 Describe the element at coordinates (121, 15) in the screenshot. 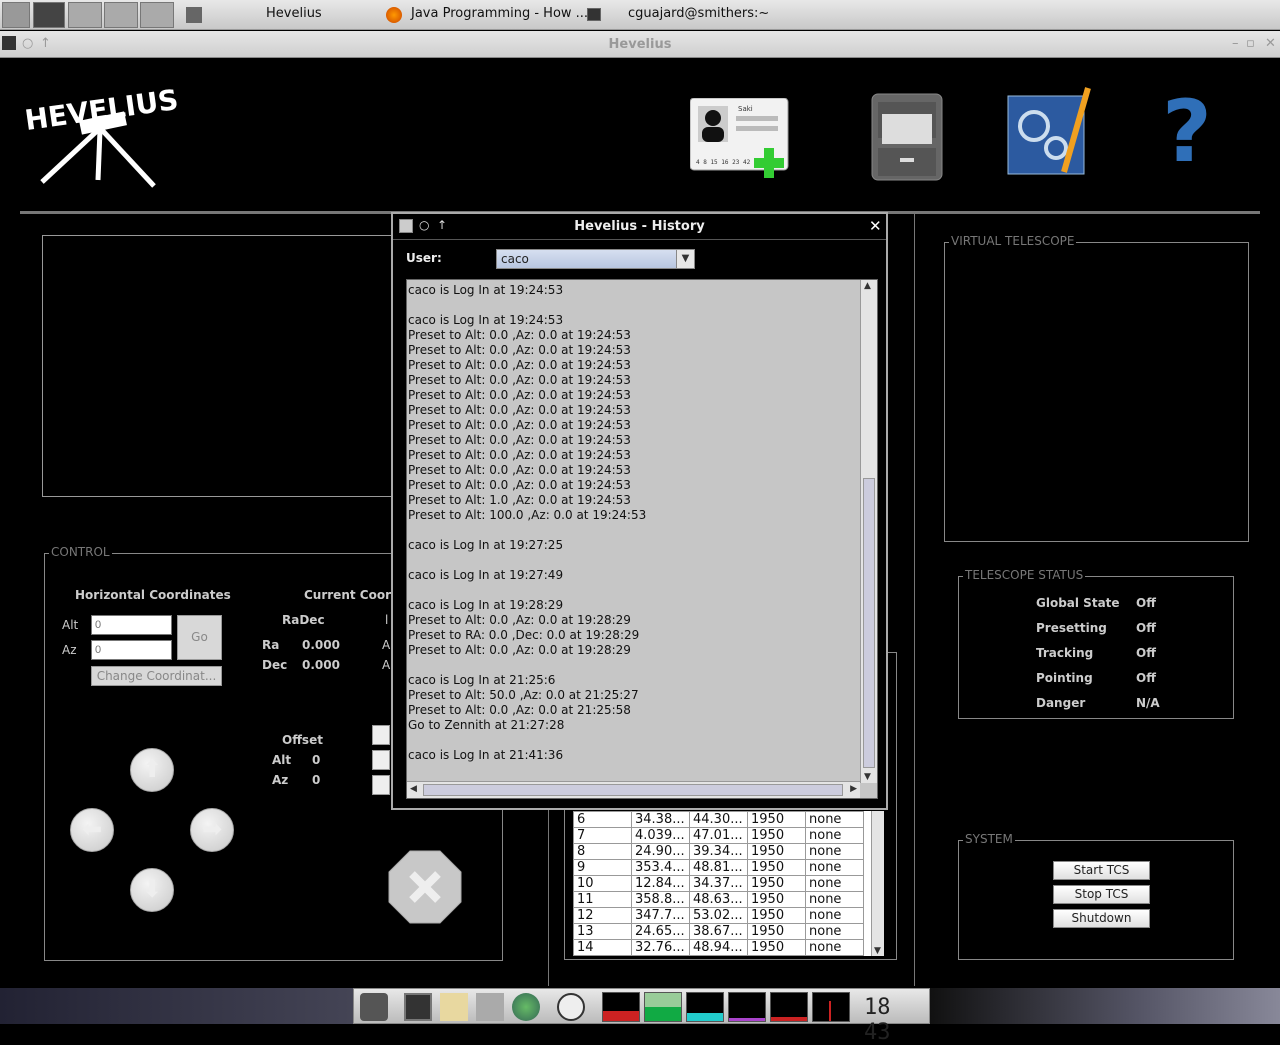

I see `workspace-3-button` at that location.